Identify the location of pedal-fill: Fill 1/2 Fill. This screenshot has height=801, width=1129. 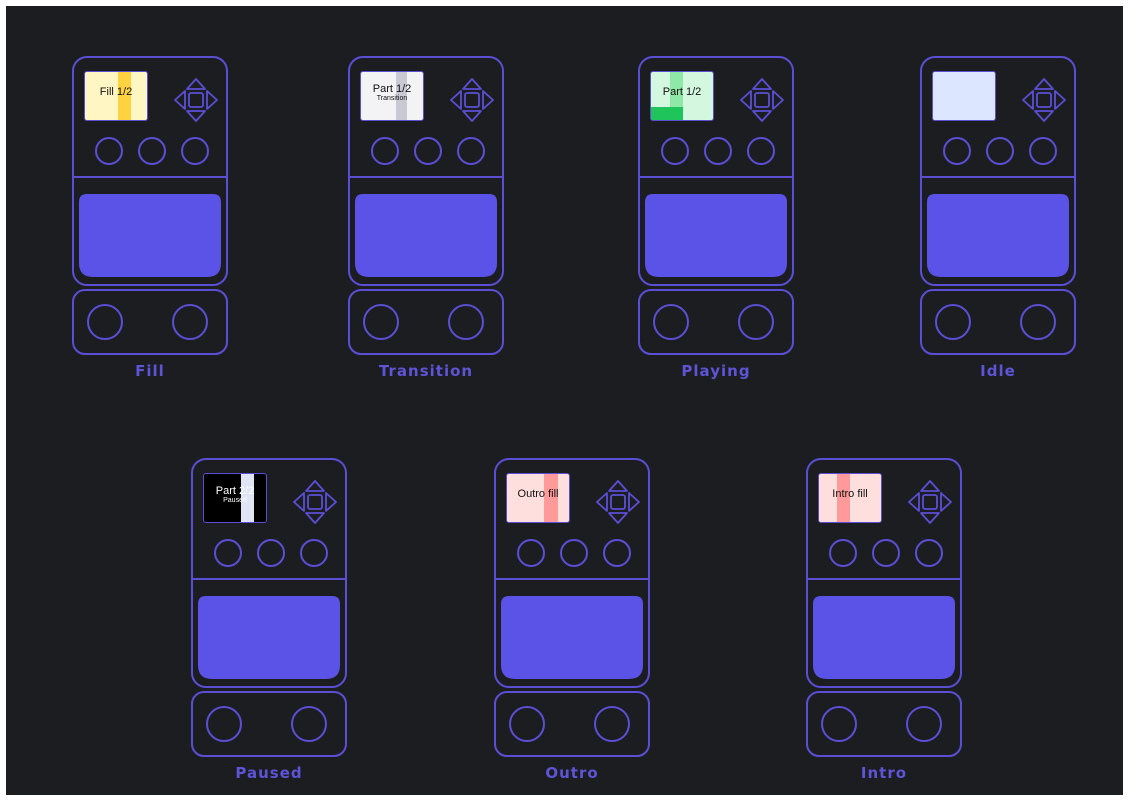
(150, 218).